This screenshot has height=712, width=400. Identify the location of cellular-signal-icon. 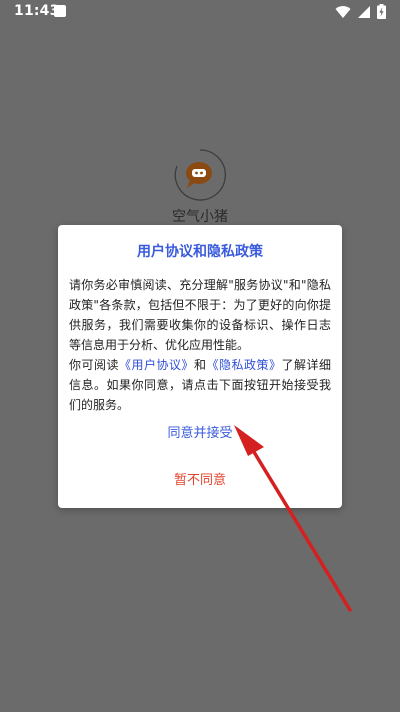
(364, 13).